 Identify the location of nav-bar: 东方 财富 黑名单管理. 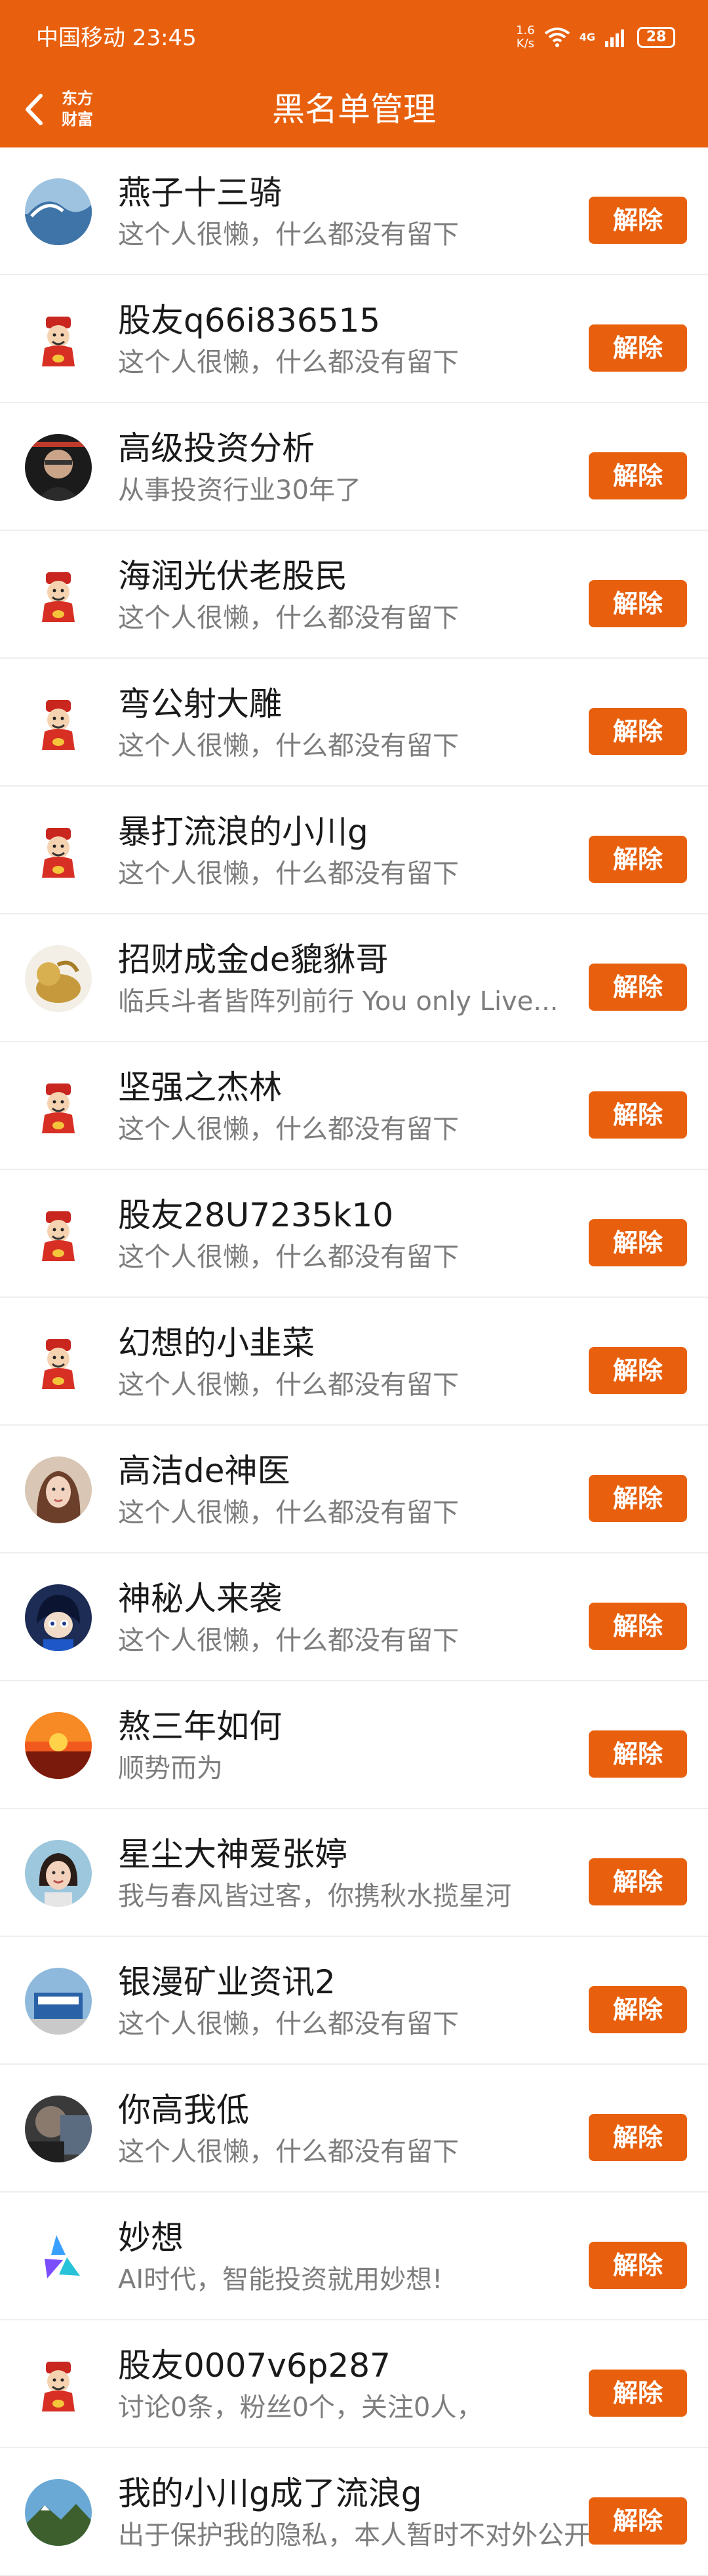
(354, 110).